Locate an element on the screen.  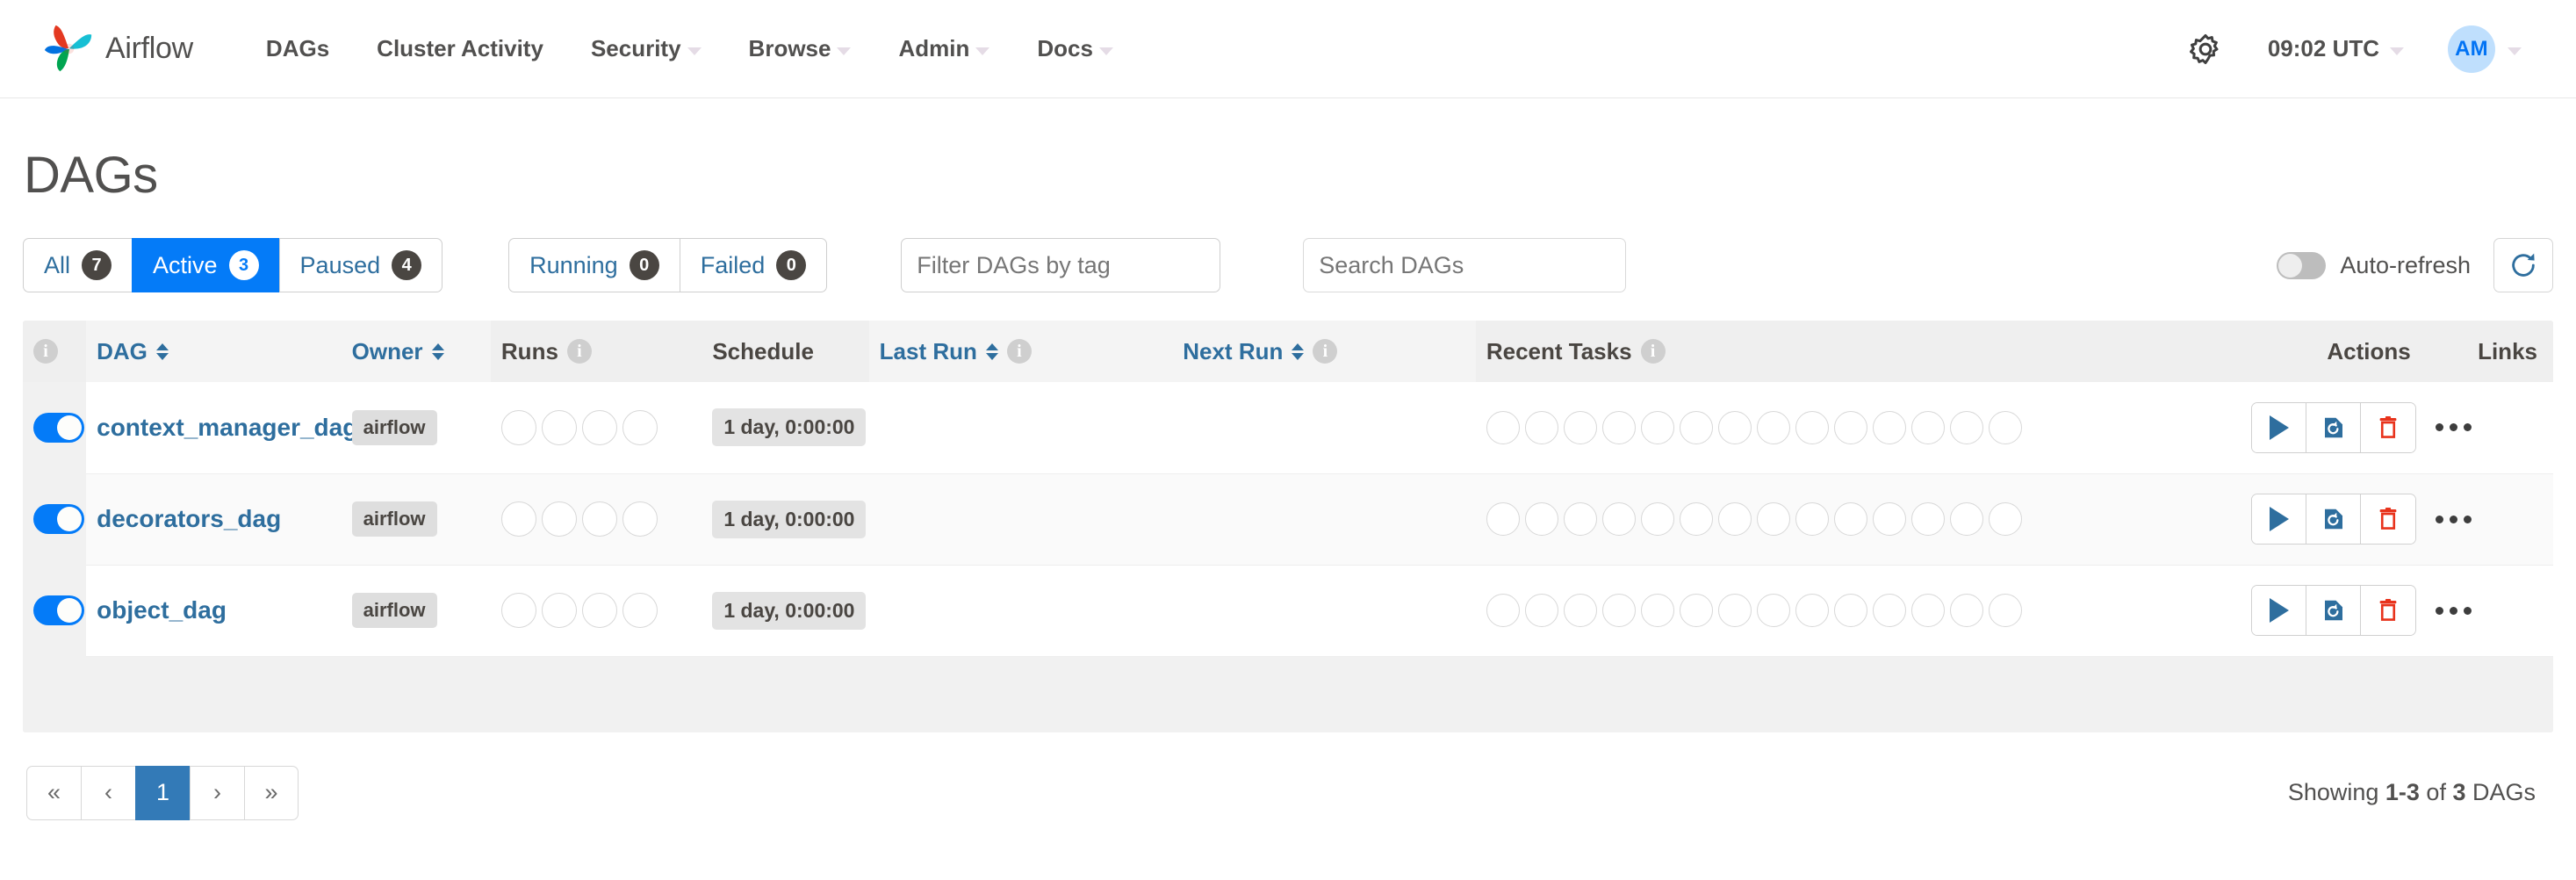
filter-active-button: Active 3 is located at coordinates (205, 265).